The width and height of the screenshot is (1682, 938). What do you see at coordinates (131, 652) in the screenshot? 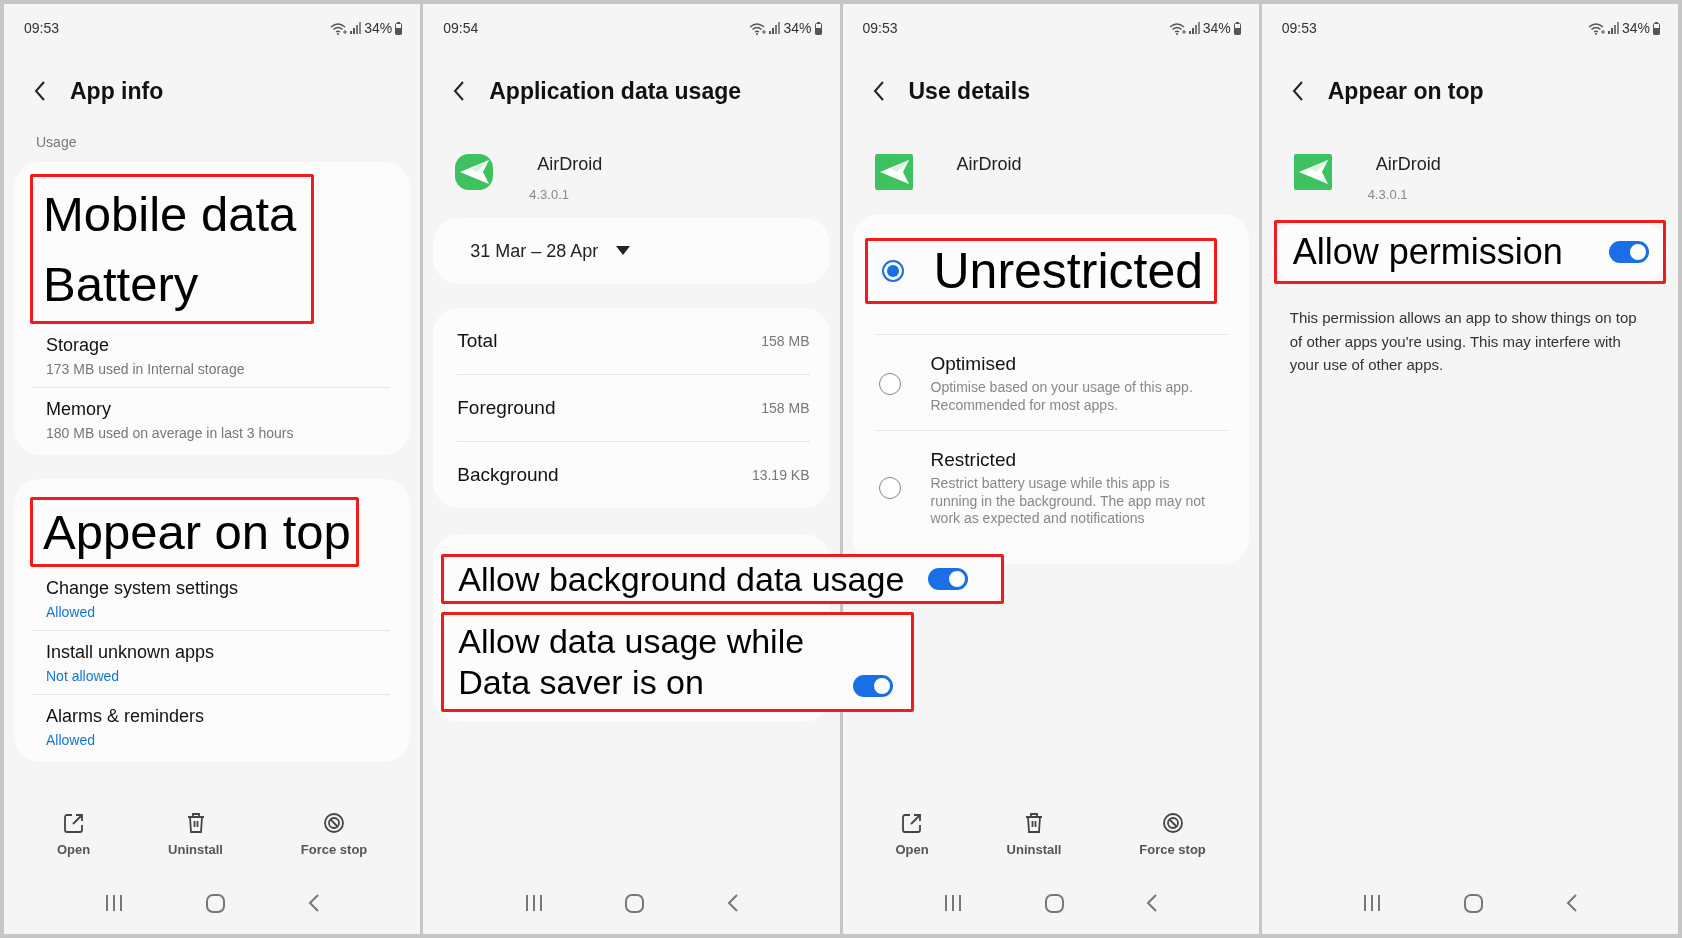
I see `row-title: Install unknown apps` at bounding box center [131, 652].